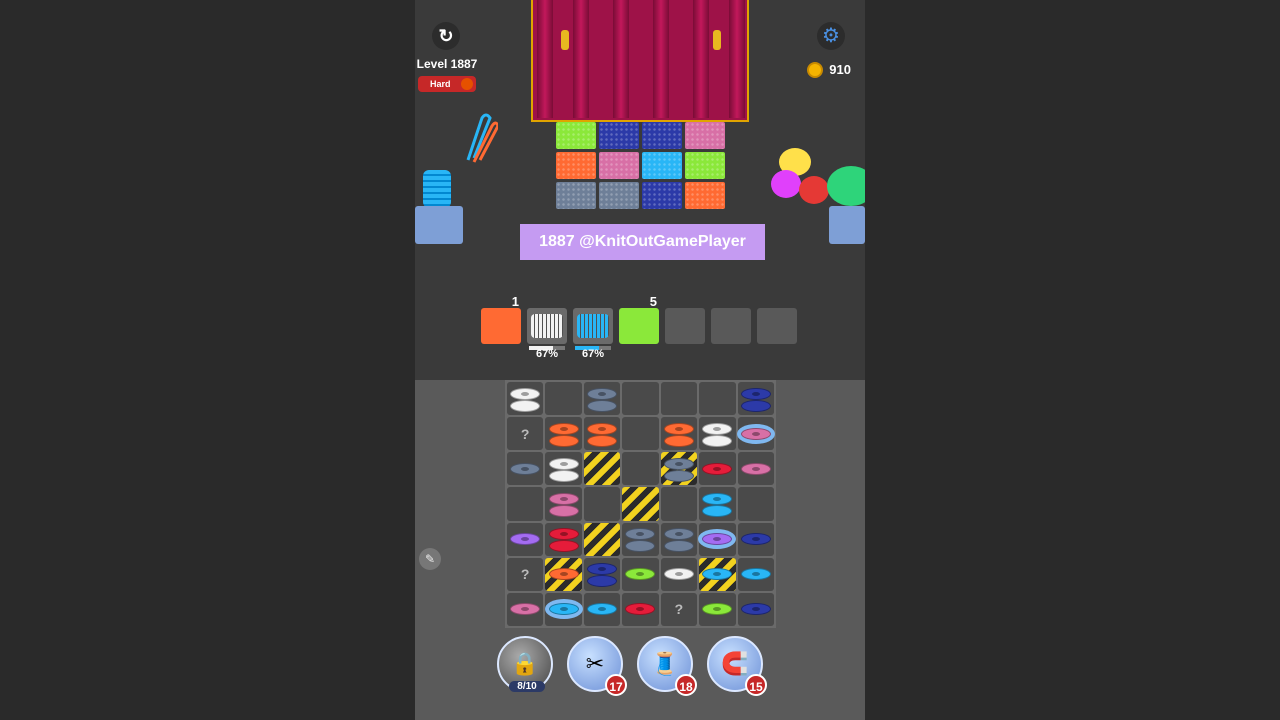 Image resolution: width=1280 pixels, height=720 pixels. I want to click on thread-spool-powerup-button: 🧵 18, so click(667, 666).